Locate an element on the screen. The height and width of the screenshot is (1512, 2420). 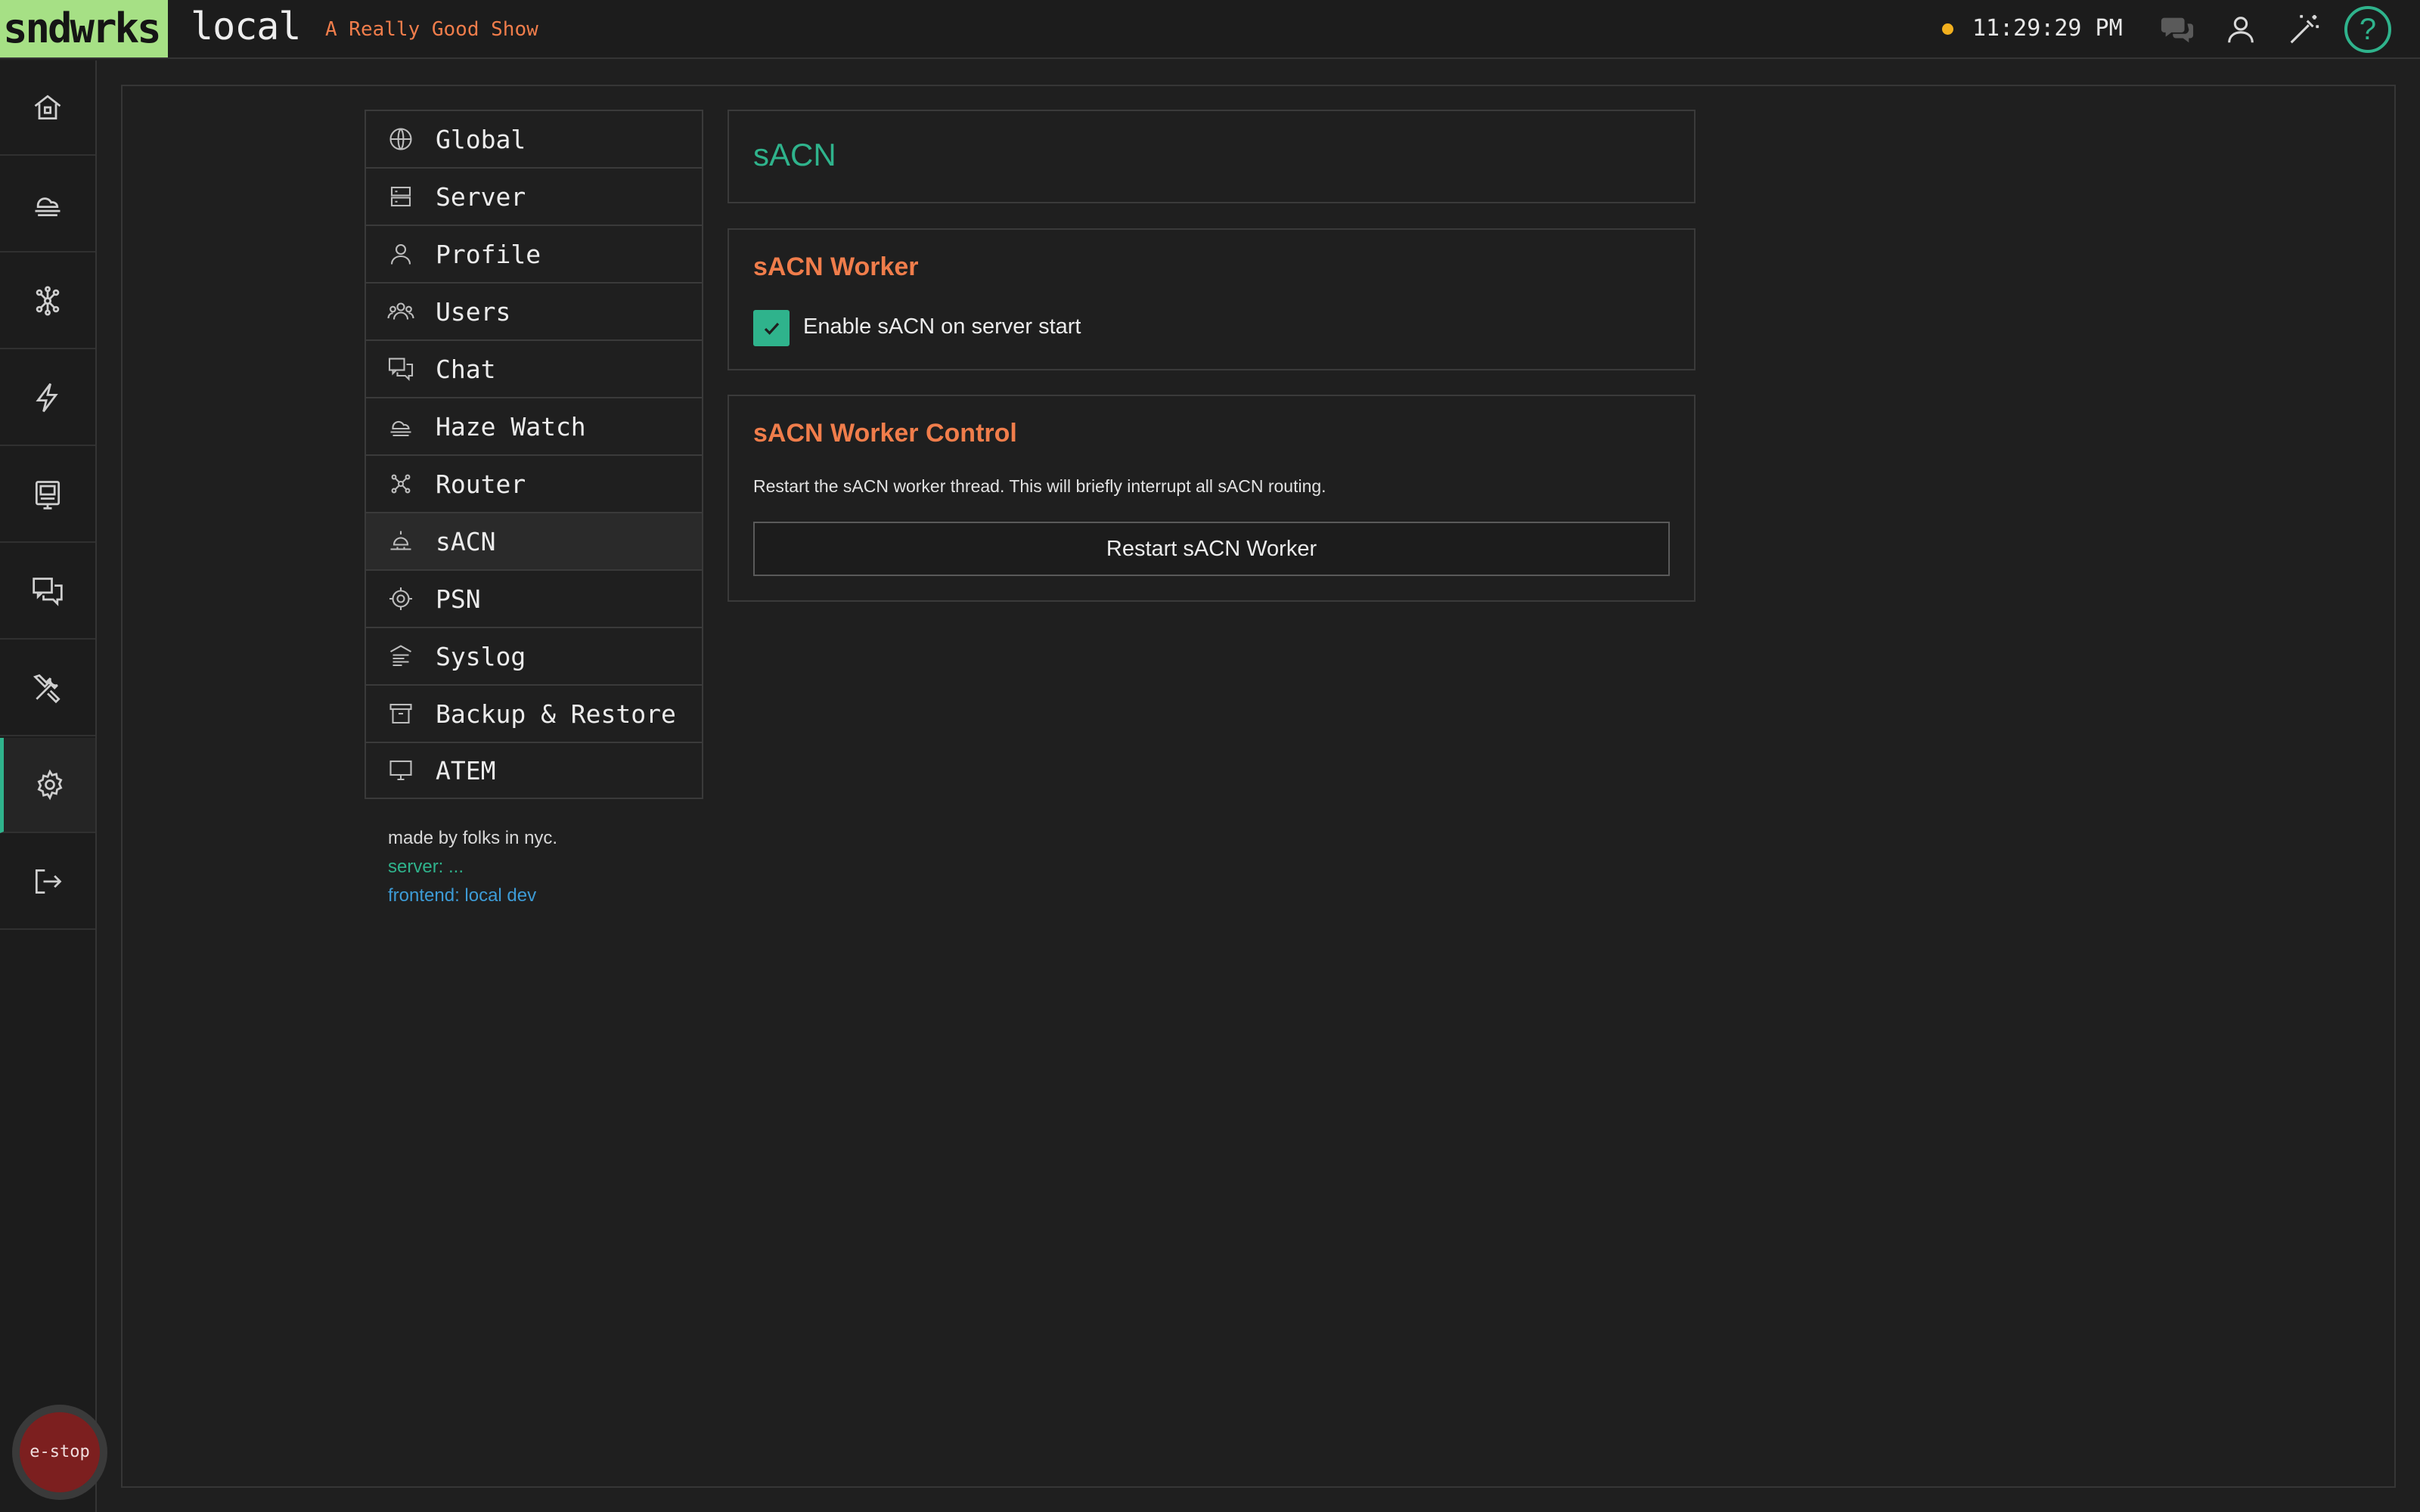
monitor-icon is located at coordinates (401, 770).